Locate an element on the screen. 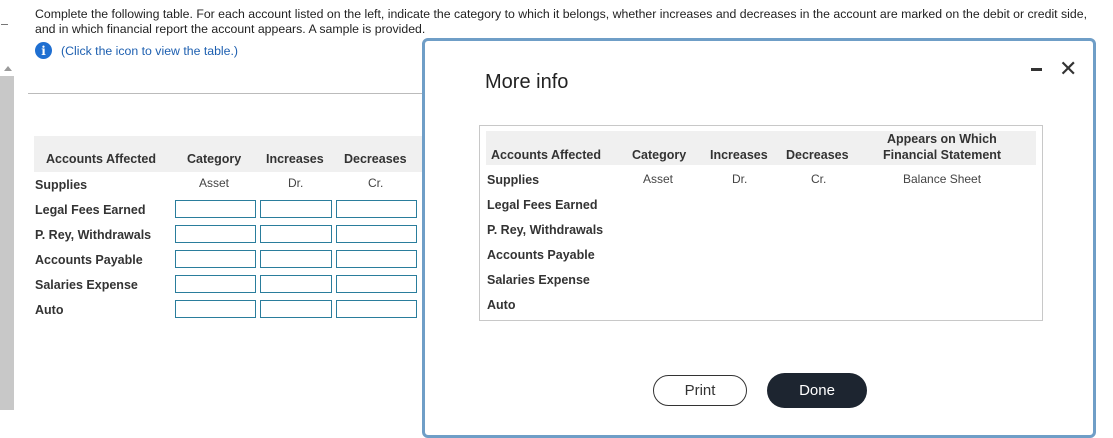 This screenshot has width=1113, height=438. table-row: Legal Fees Earned is located at coordinates (229, 209).